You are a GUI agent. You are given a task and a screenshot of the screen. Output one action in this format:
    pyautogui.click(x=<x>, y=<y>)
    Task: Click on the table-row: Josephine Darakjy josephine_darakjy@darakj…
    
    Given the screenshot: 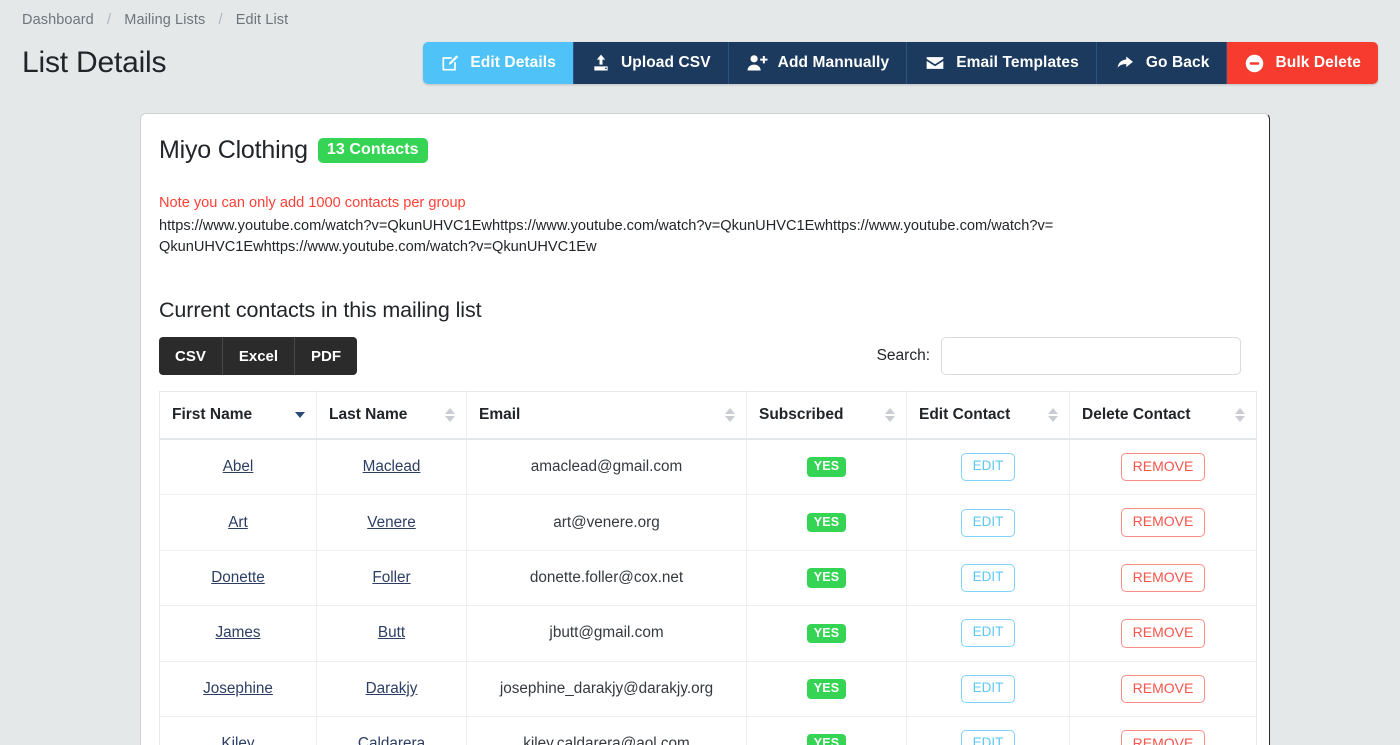 What is the action you would take?
    pyautogui.click(x=708, y=689)
    